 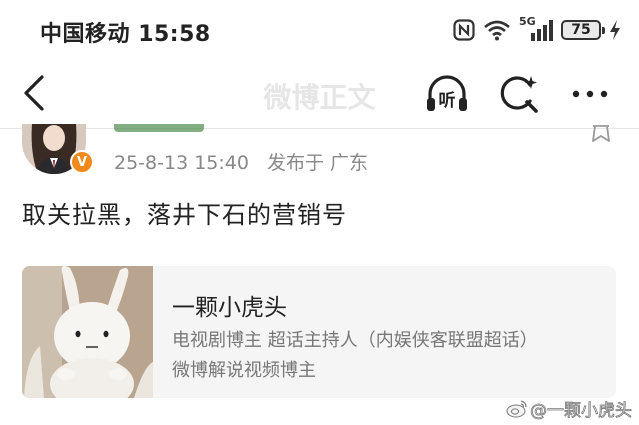 I want to click on carrier-time: 中国移动 15:58, so click(x=125, y=32).